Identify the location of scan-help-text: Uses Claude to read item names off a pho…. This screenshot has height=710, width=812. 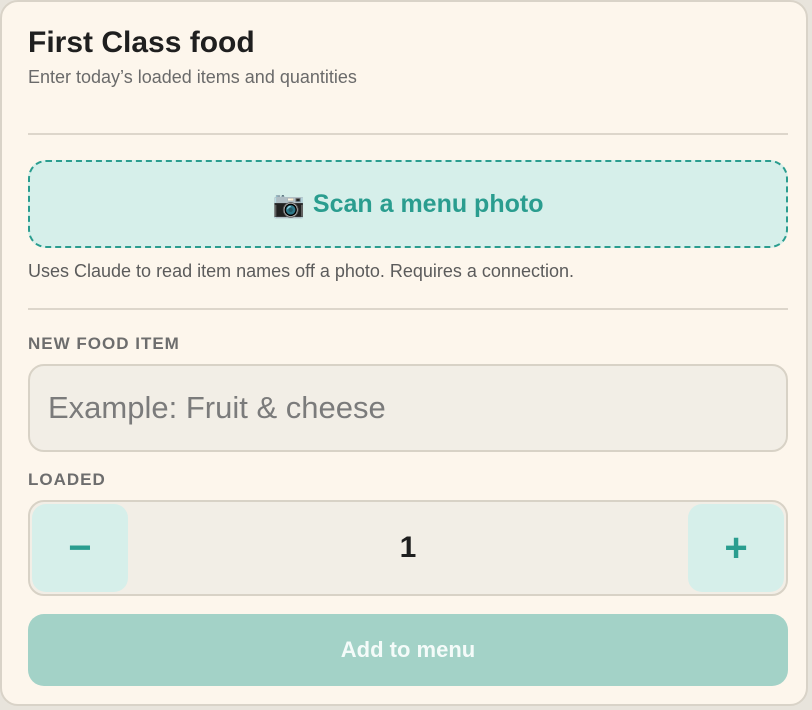
(301, 271).